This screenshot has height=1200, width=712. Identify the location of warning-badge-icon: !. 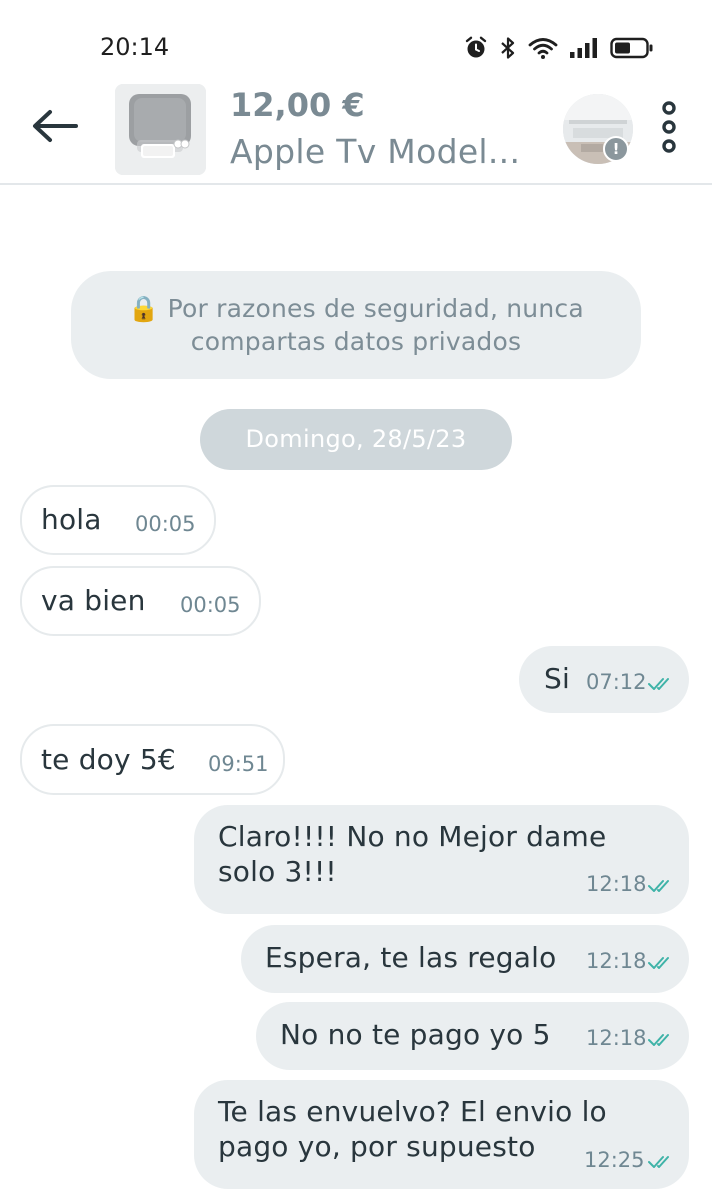
(616, 149).